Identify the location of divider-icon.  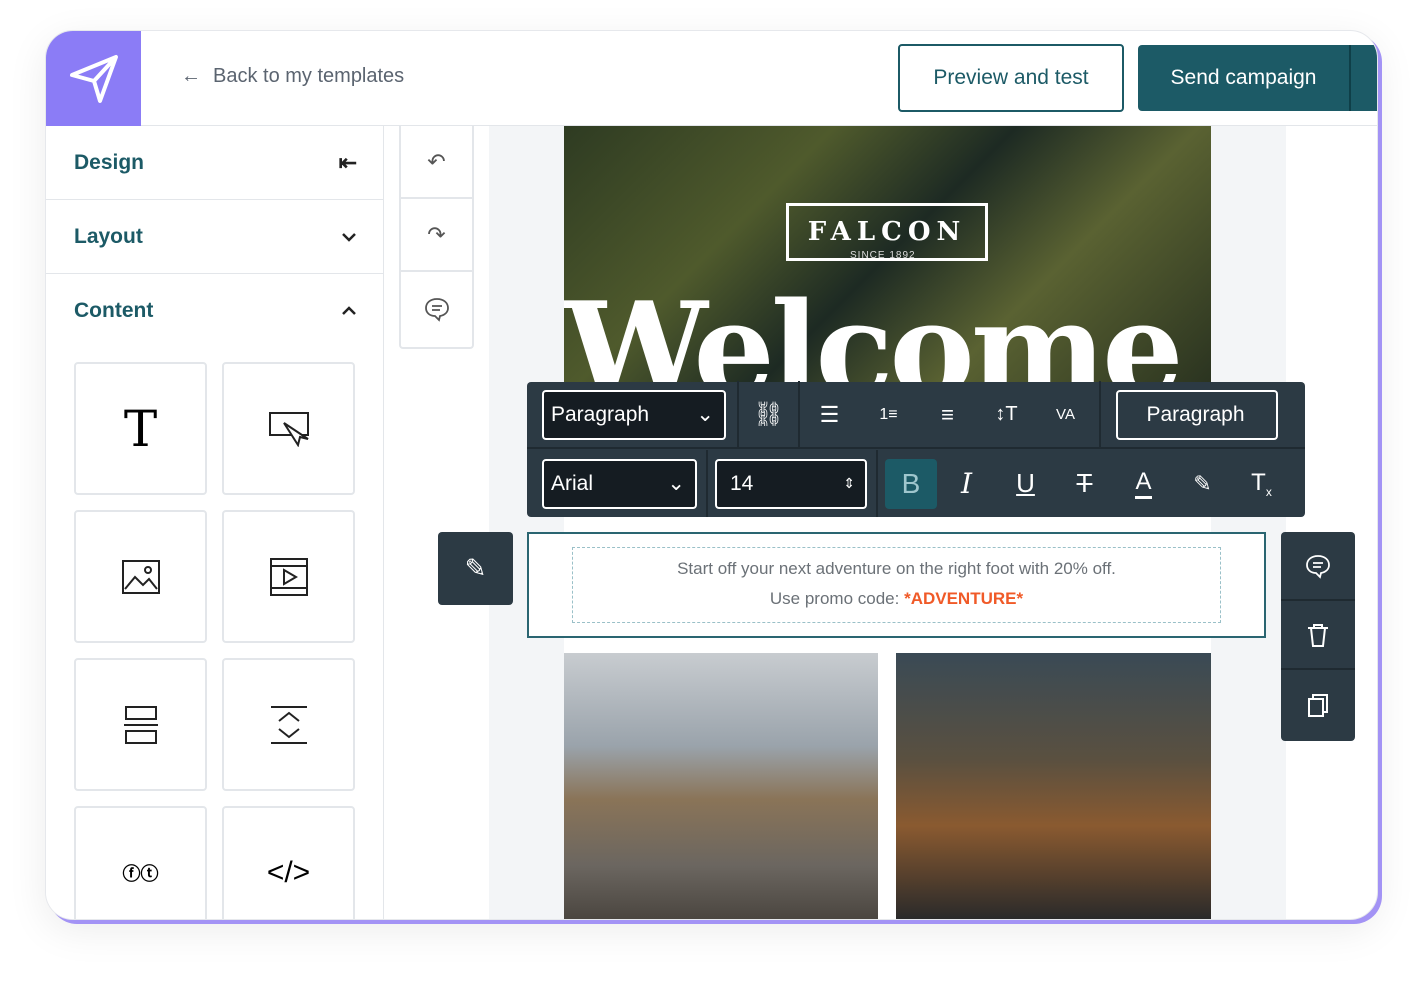
(140, 724).